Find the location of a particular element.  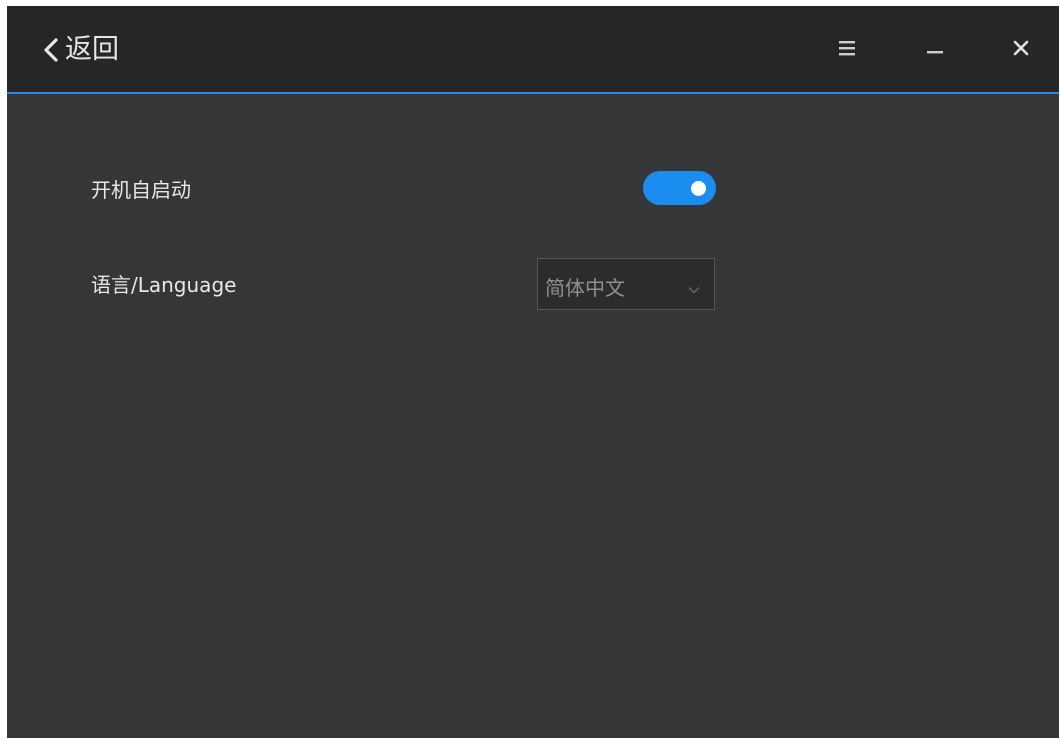

close-icon is located at coordinates (1021, 50).